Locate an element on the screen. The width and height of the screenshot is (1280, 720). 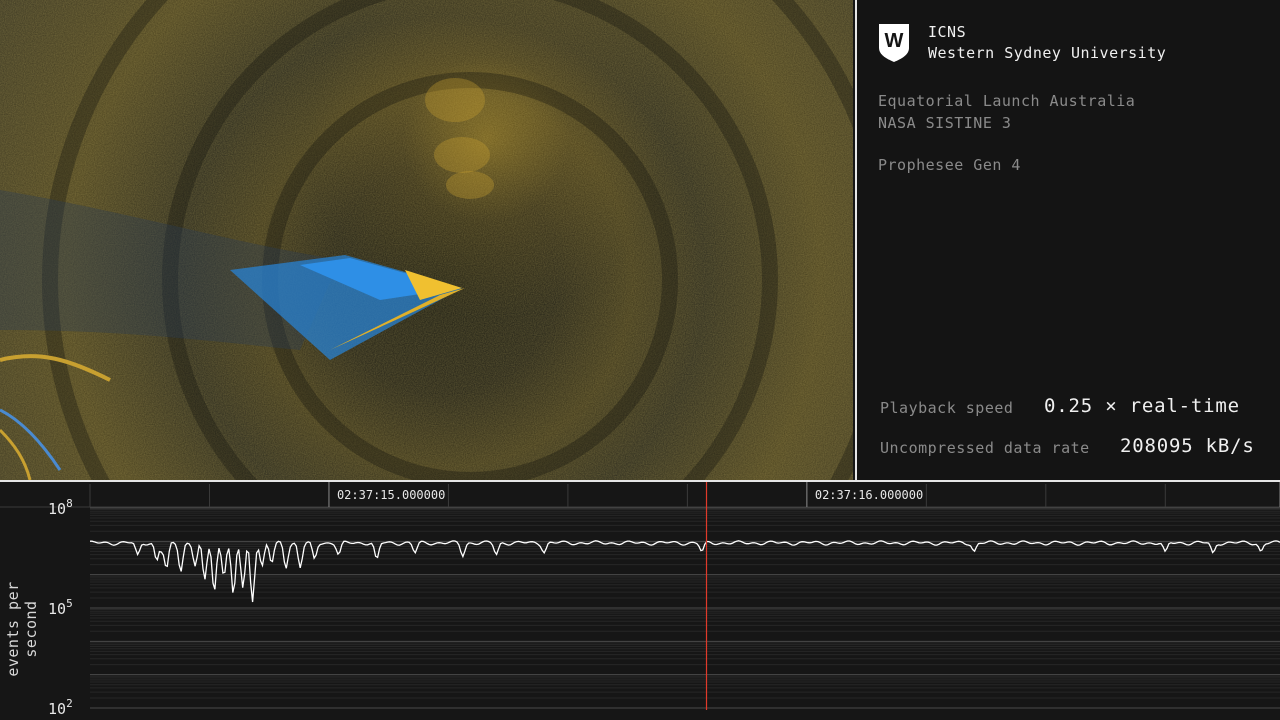
university-shield-logo: W is located at coordinates (894, 43).